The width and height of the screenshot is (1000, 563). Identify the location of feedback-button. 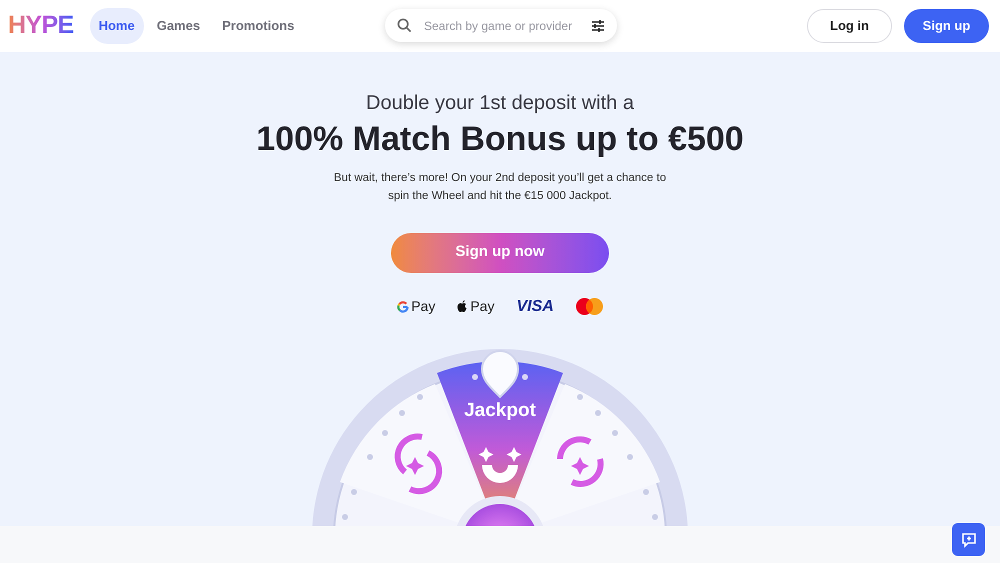
(968, 539).